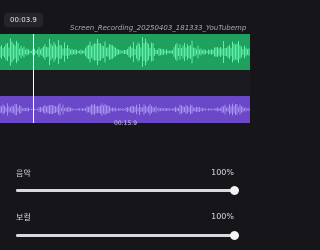  I want to click on vocal-value: 100%, so click(222, 216).